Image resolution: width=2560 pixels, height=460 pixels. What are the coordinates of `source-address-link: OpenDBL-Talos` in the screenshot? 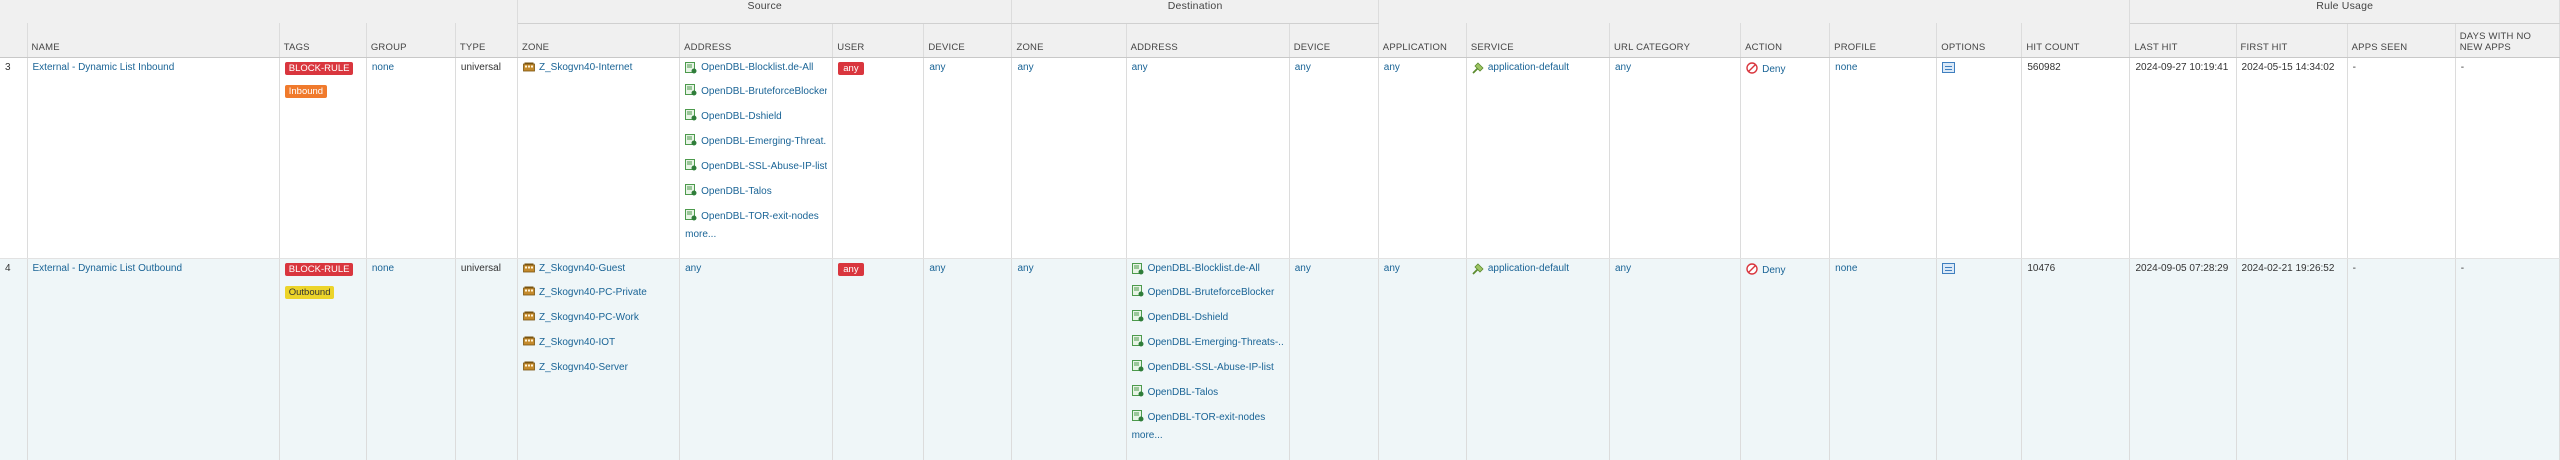 It's located at (736, 191).